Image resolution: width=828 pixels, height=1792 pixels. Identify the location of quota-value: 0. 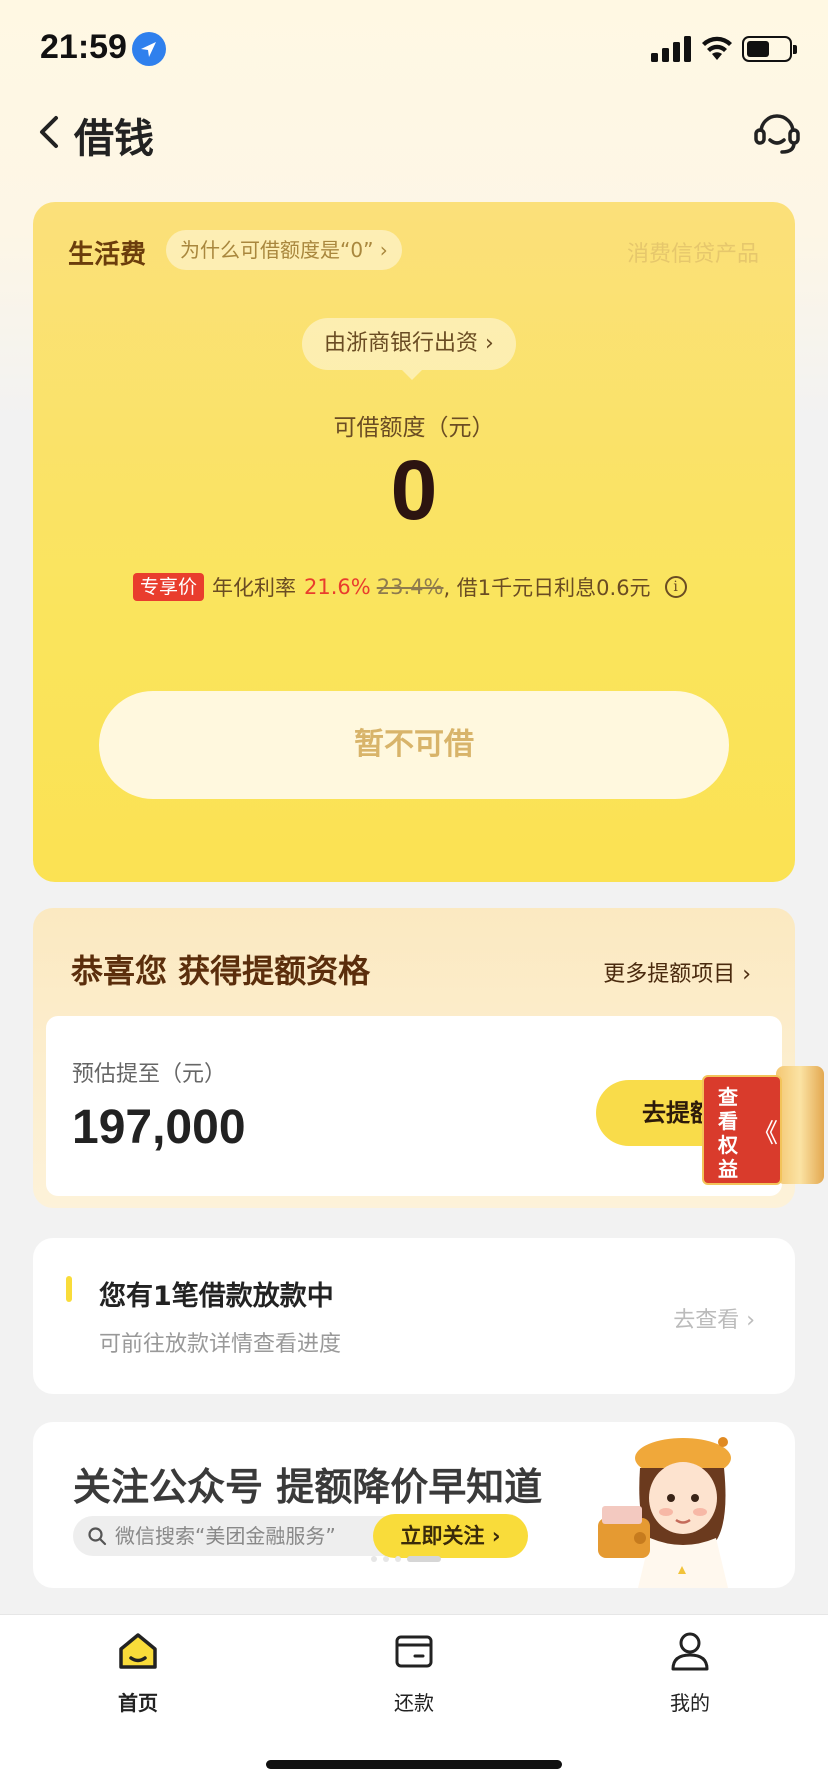
(414, 490).